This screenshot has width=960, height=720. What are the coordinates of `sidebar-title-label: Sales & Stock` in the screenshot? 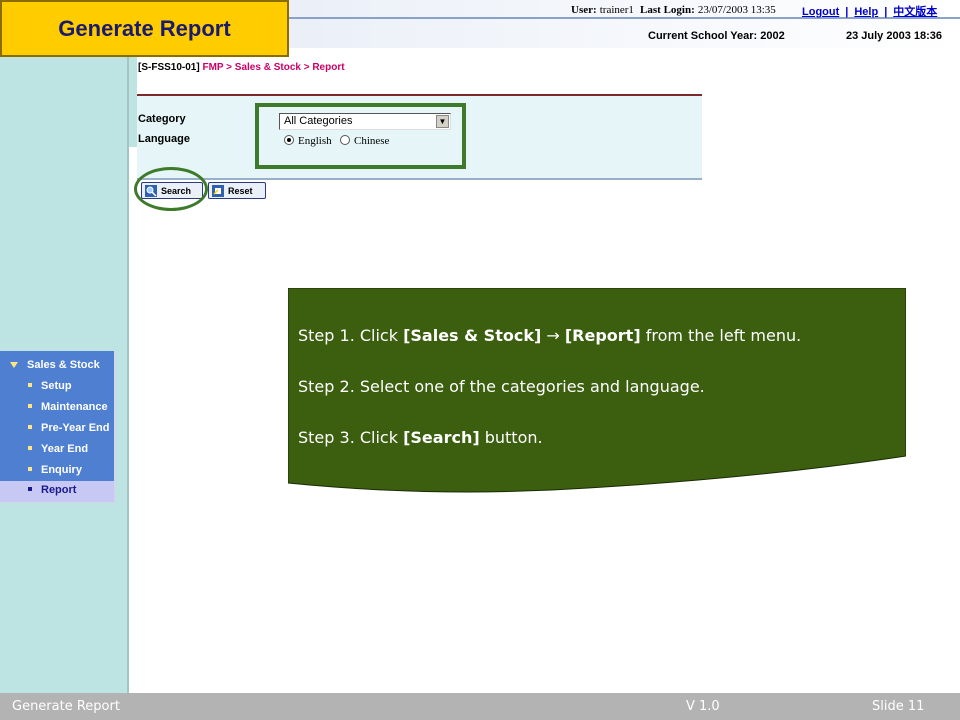 It's located at (63, 365).